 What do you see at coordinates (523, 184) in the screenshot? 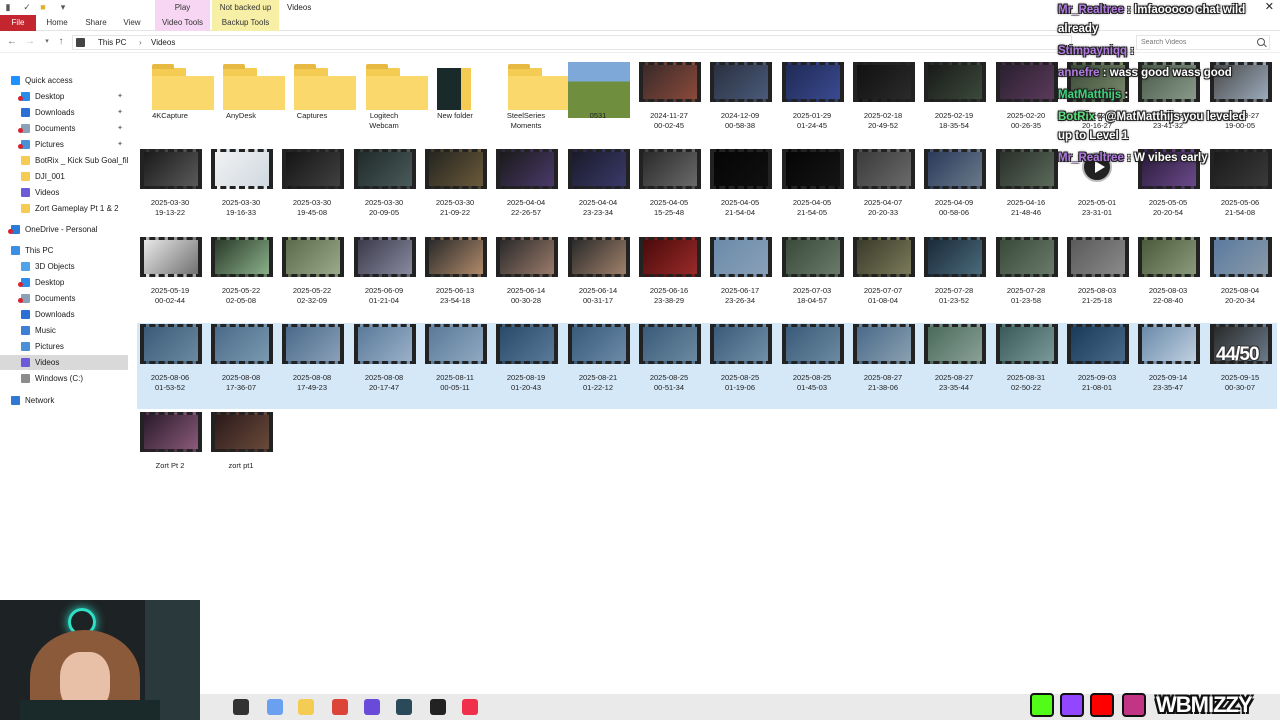
I see `video-file-item: 2025-04-04 22-26-57` at bounding box center [523, 184].